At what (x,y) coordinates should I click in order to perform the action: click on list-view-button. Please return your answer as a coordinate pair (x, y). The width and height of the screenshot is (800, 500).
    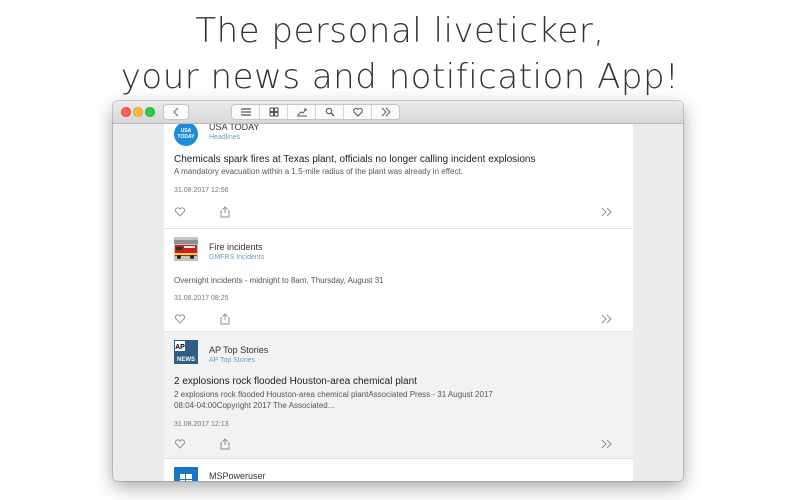
    Looking at the image, I should click on (246, 112).